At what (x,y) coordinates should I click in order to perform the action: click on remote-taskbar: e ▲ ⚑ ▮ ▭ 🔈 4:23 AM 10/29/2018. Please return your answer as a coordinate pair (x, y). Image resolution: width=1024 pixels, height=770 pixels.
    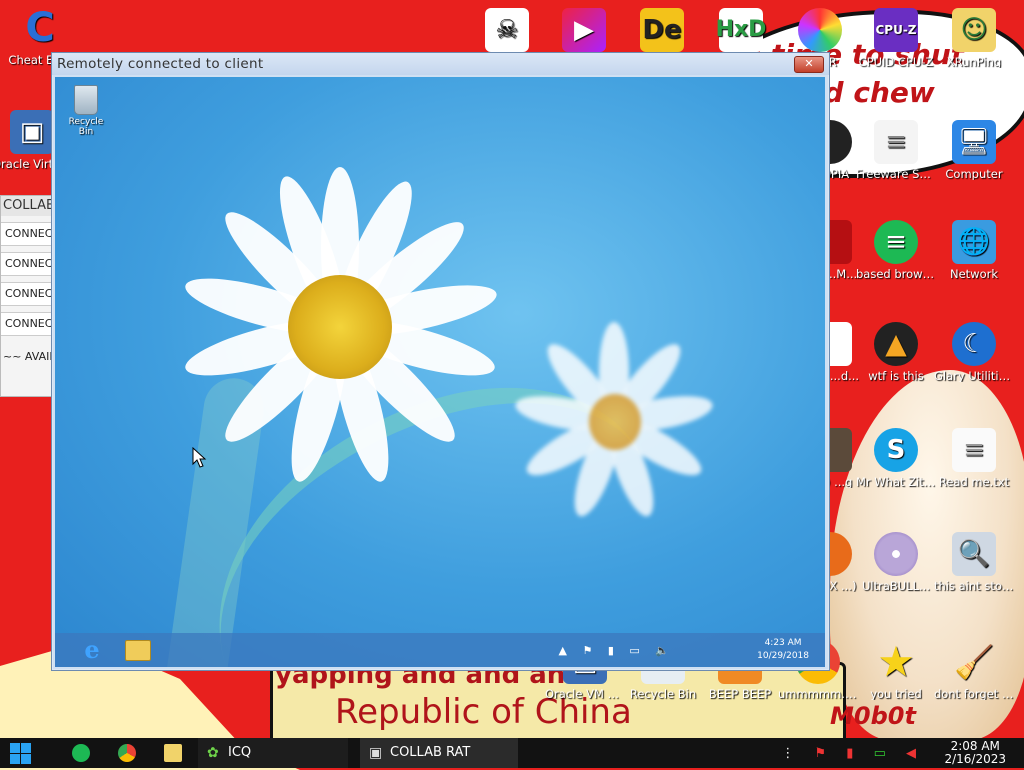
    Looking at the image, I should click on (440, 650).